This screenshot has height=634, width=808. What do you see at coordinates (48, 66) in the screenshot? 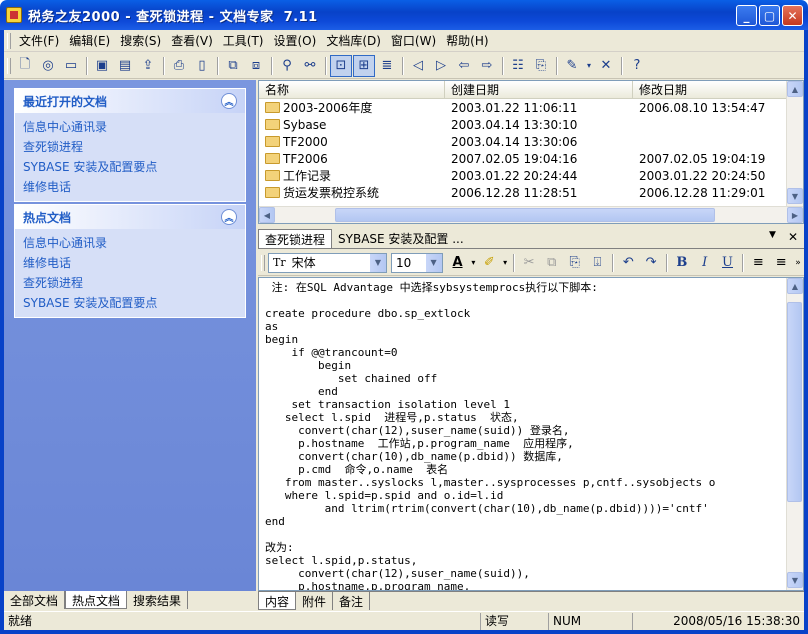
I see `open-icon: ◎` at bounding box center [48, 66].